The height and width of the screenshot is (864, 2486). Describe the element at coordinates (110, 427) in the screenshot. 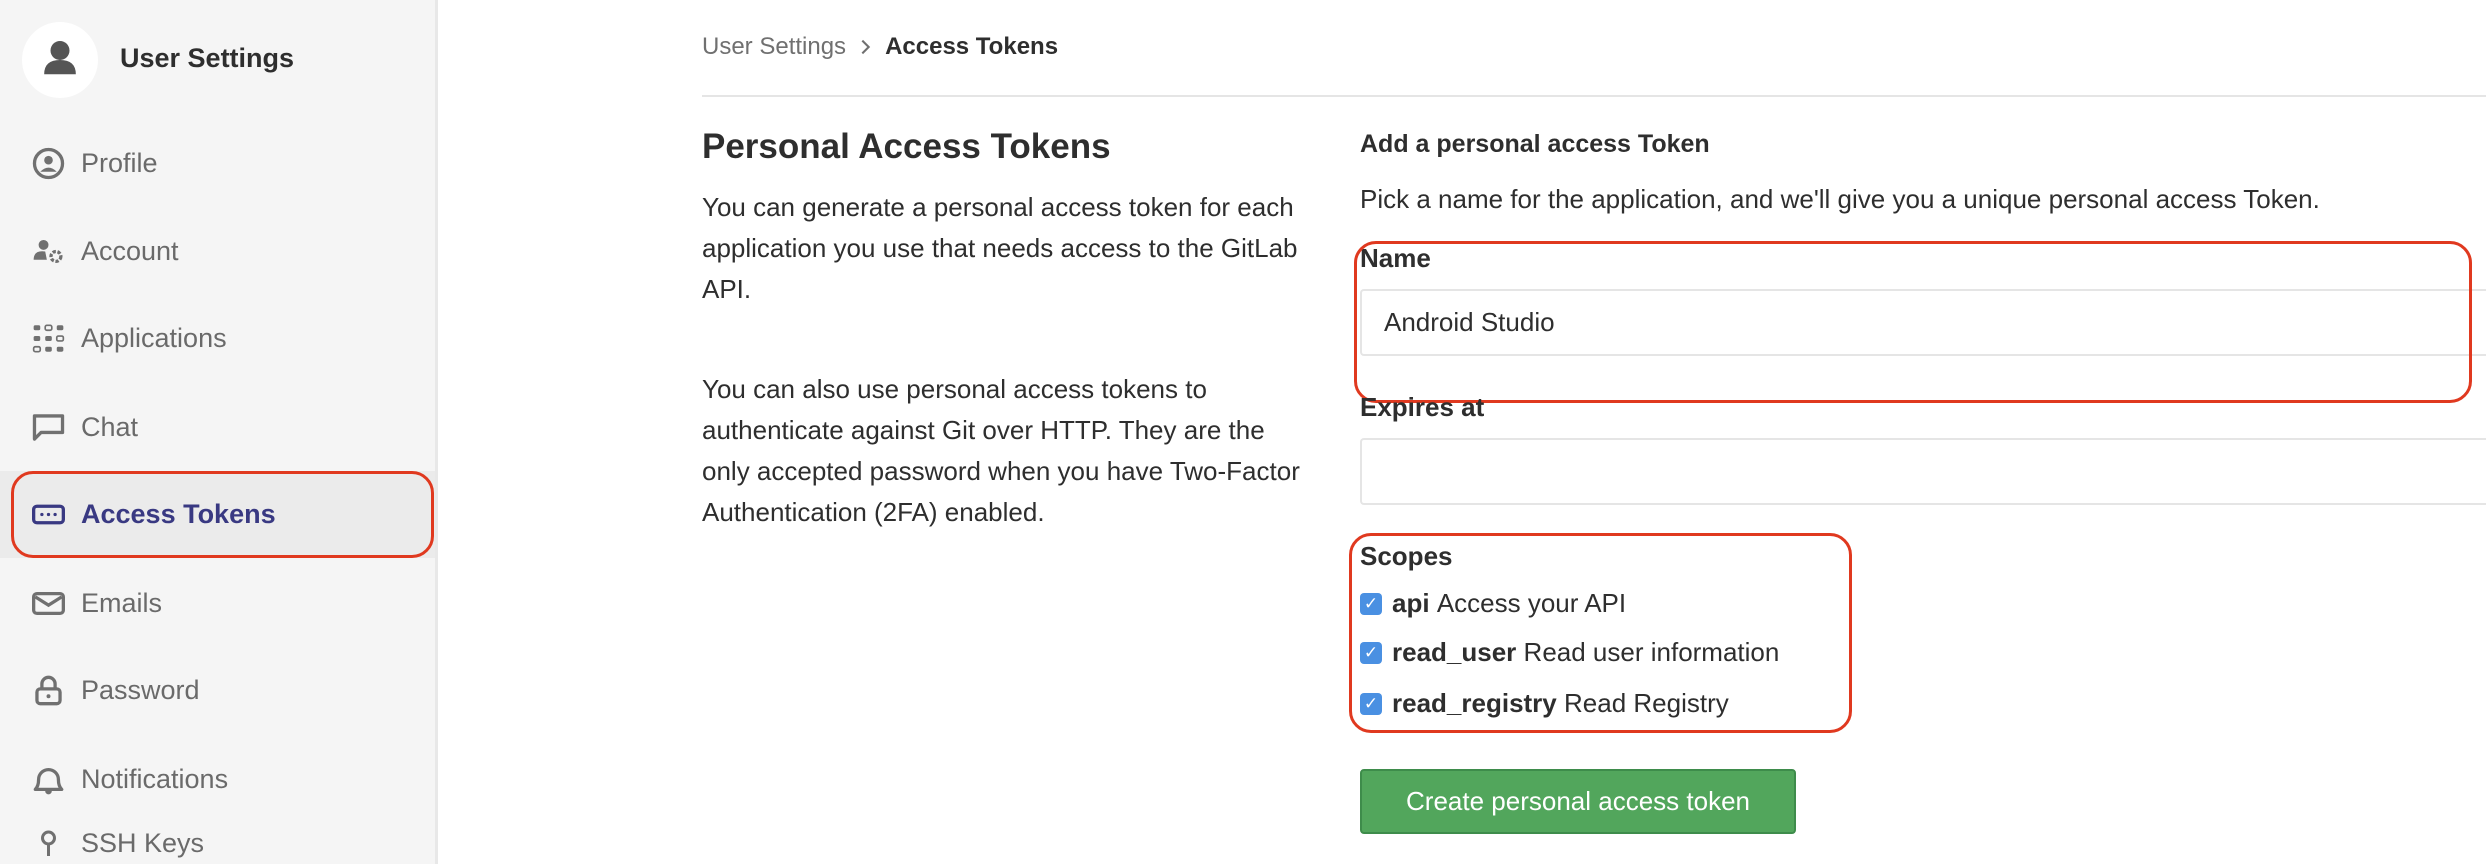

I see `sidebar-item-label: Chat` at that location.